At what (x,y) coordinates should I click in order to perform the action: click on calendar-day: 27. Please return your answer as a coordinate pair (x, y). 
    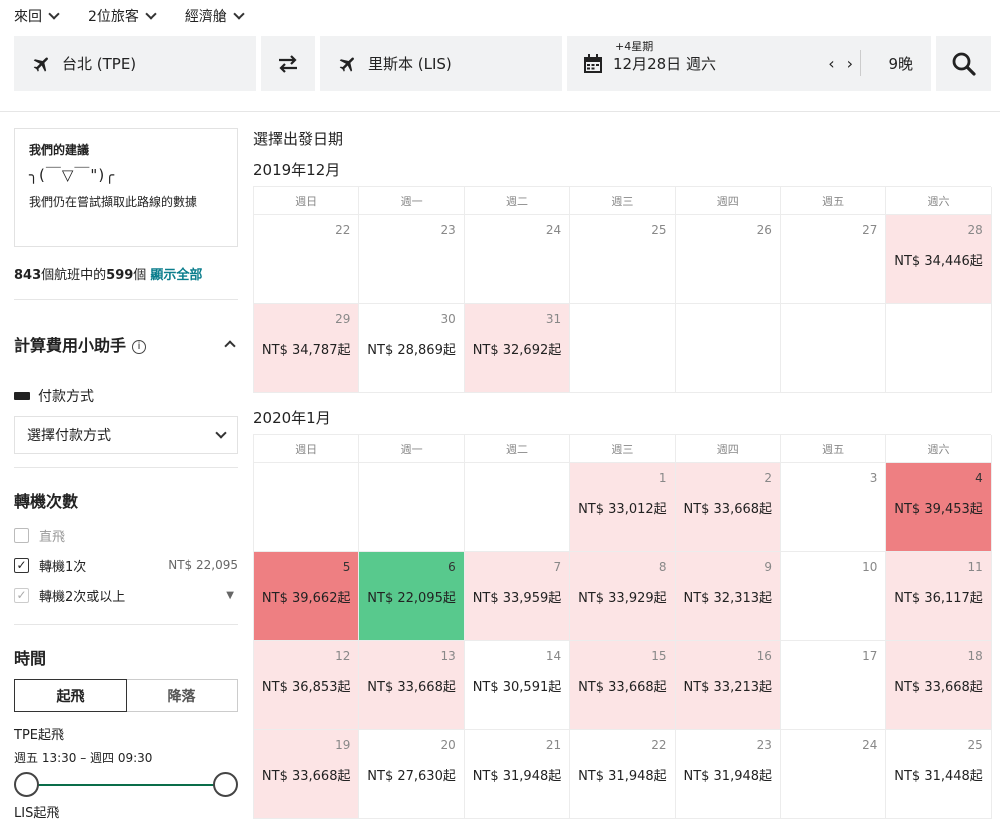
    Looking at the image, I should click on (833, 259).